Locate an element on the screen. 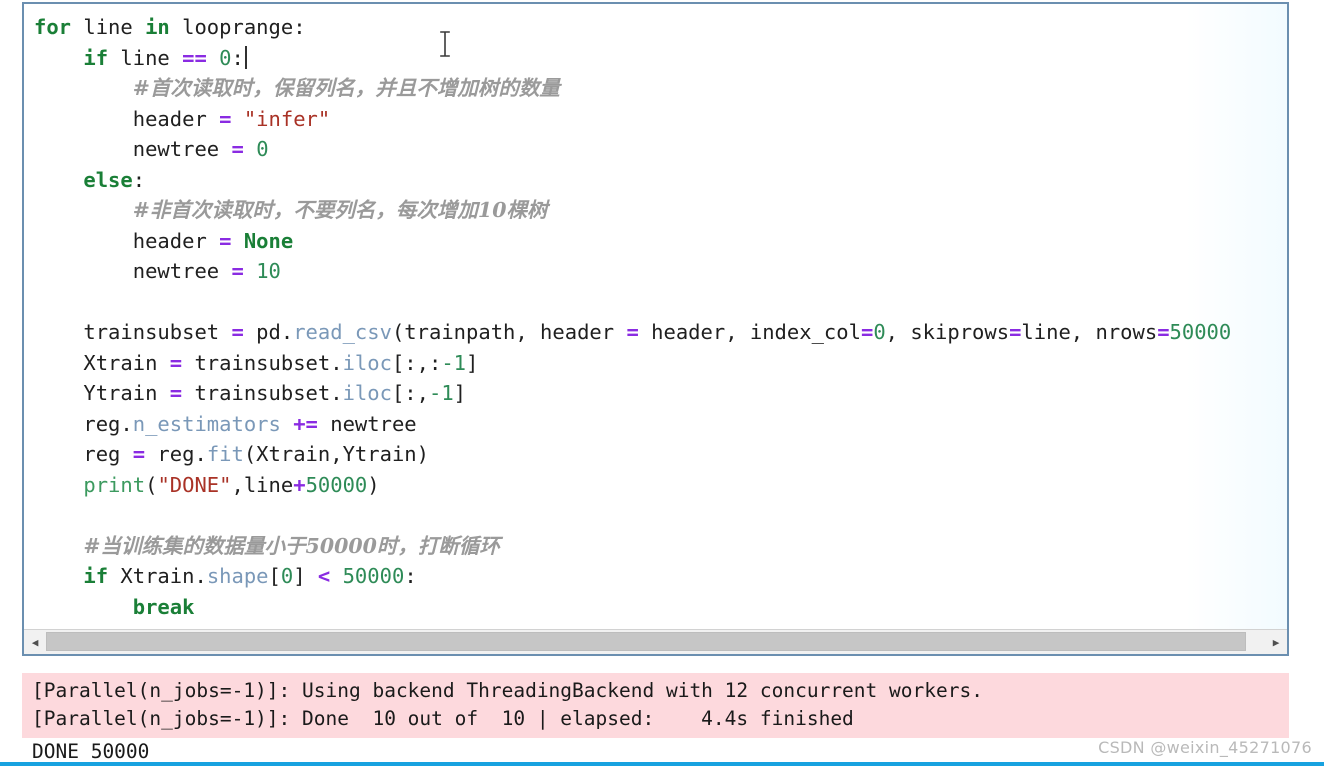 This screenshot has width=1324, height=766. code-token-num: -1 is located at coordinates (441, 393).